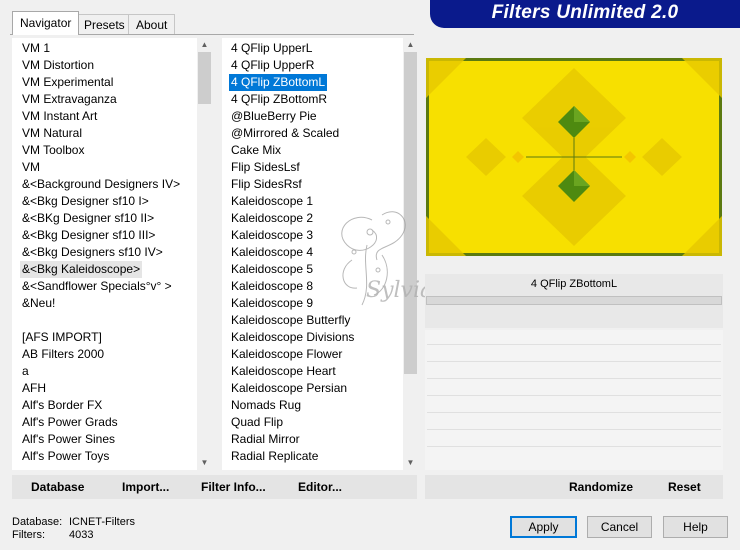  Describe the element at coordinates (574, 400) in the screenshot. I see `parameter-area` at that location.